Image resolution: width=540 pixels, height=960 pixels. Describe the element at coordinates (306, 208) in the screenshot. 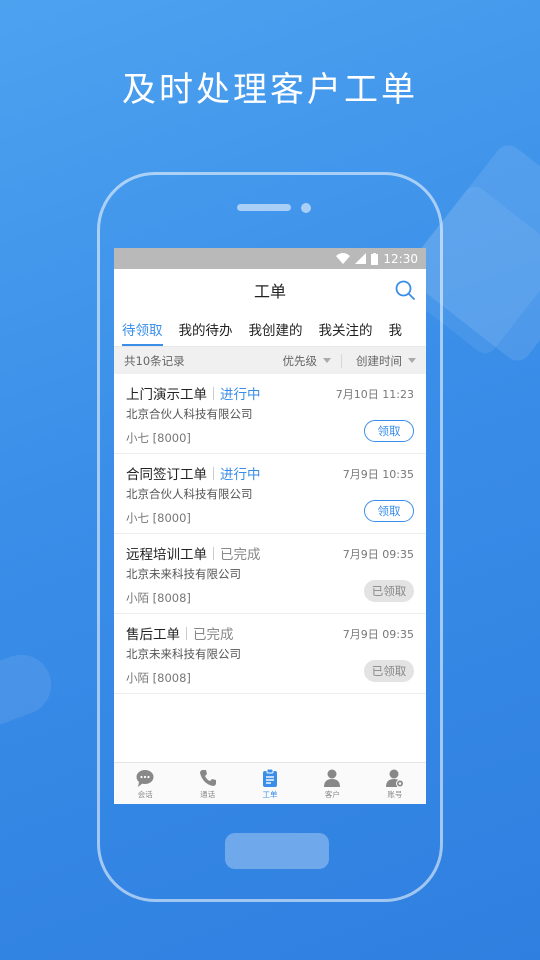

I see `phone-camera` at that location.